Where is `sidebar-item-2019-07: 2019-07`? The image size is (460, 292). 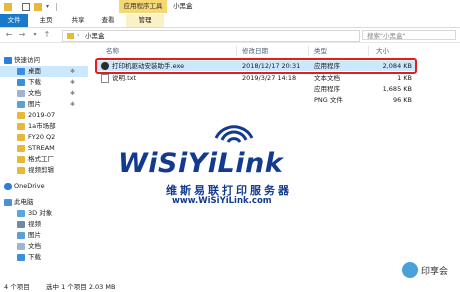
sidebar-item-2019-07: 2019-07 is located at coordinates (44, 115).